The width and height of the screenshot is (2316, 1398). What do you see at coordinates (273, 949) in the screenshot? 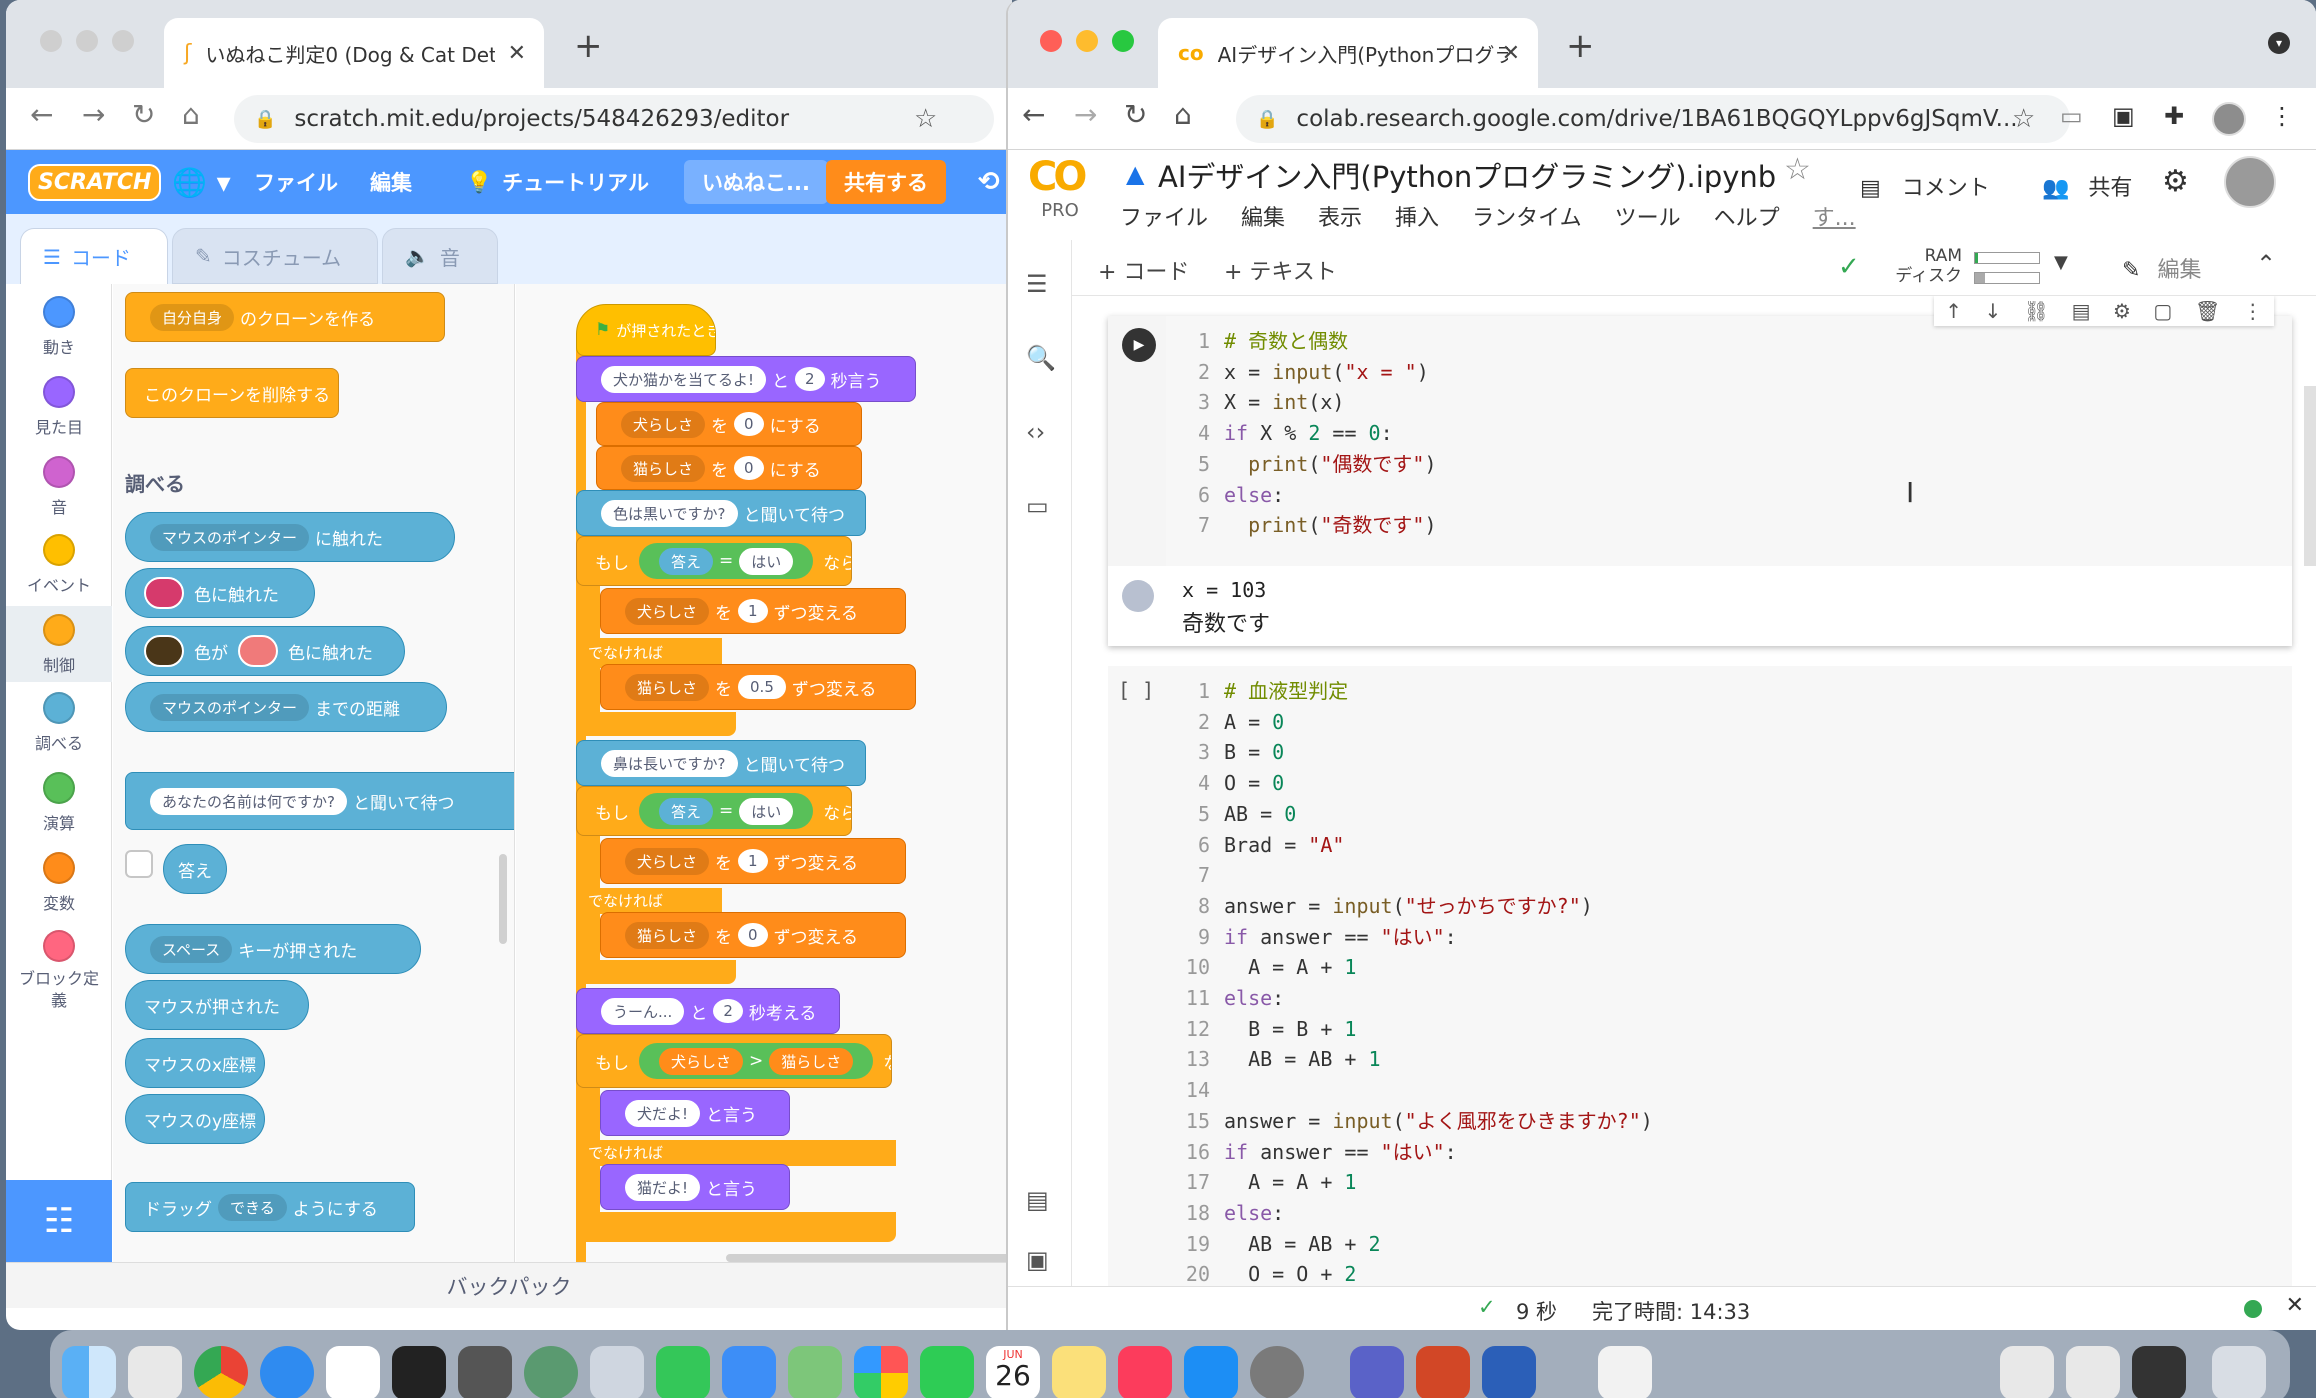
I see `key-pressed-block: スペース キーが押された` at bounding box center [273, 949].